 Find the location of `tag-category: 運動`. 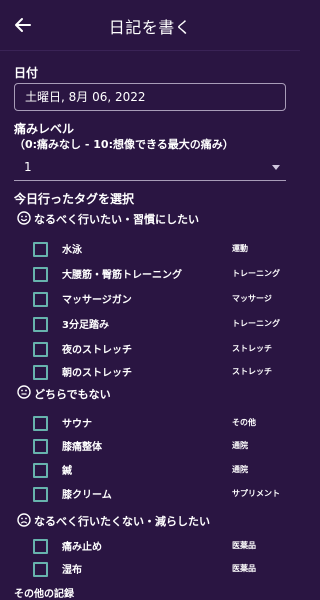

tag-category: 運動 is located at coordinates (240, 248).